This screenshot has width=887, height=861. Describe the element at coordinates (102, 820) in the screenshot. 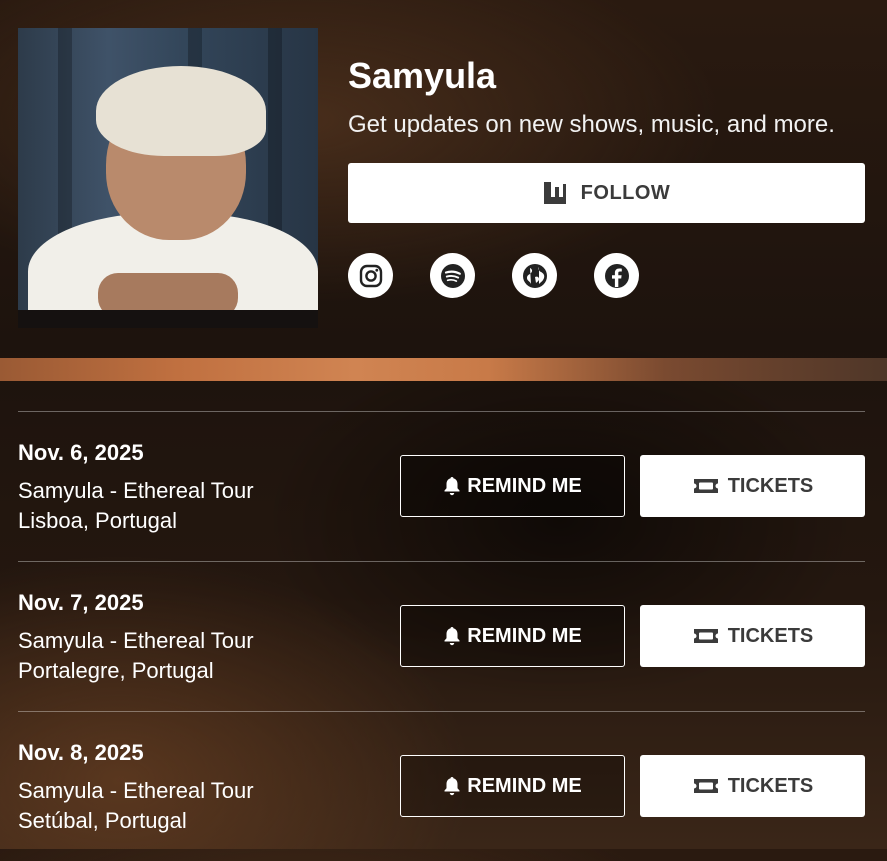

I see `event-location: Setúbal, Portugal` at that location.